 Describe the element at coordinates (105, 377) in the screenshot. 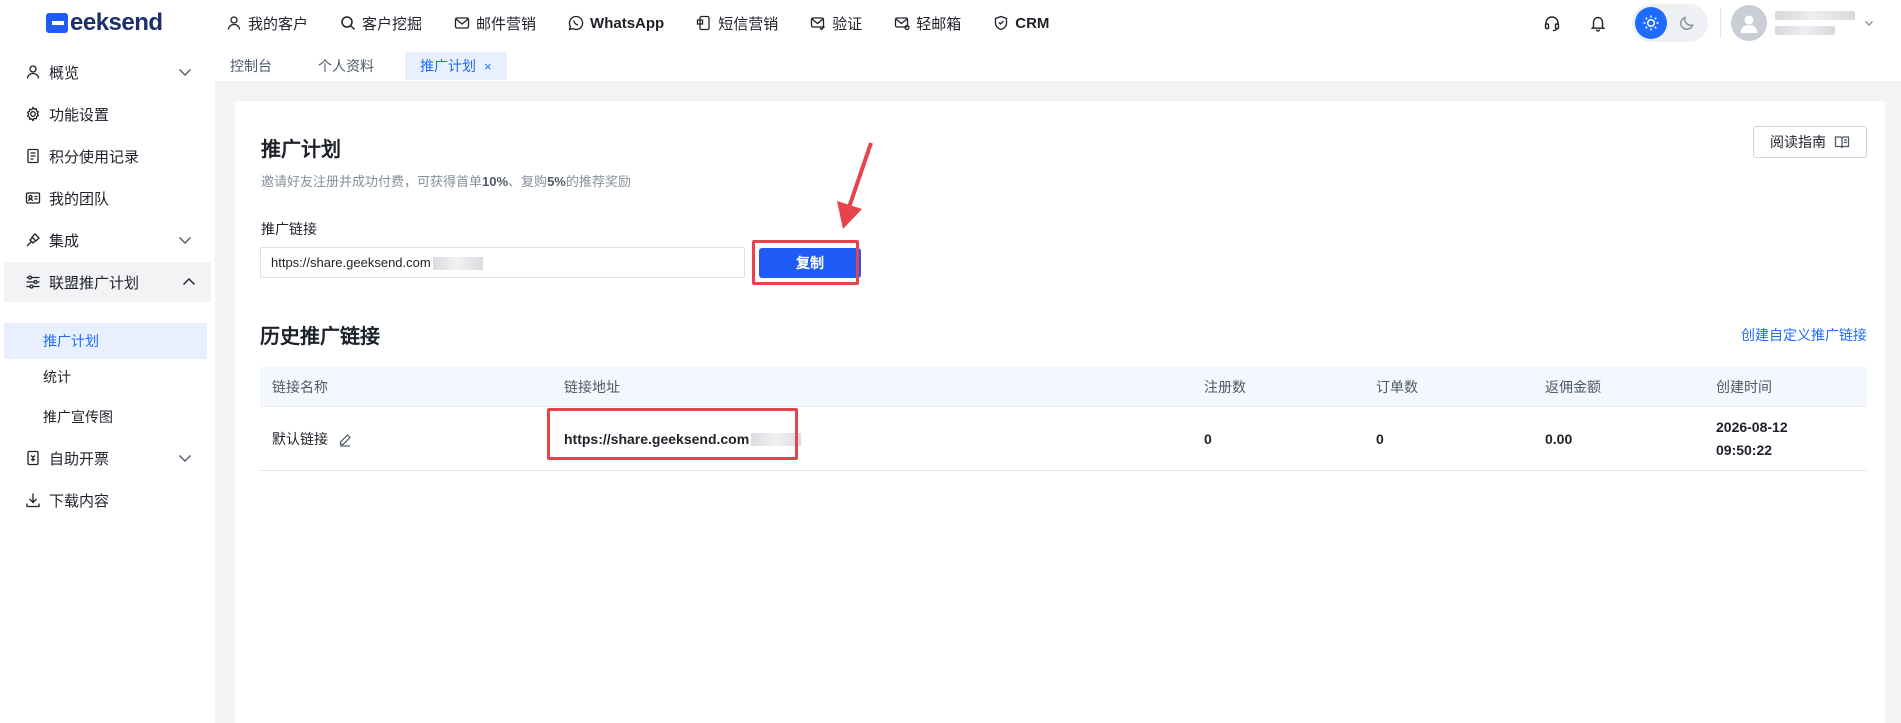

I see `sidebar-subitem-statistics: 统计` at that location.